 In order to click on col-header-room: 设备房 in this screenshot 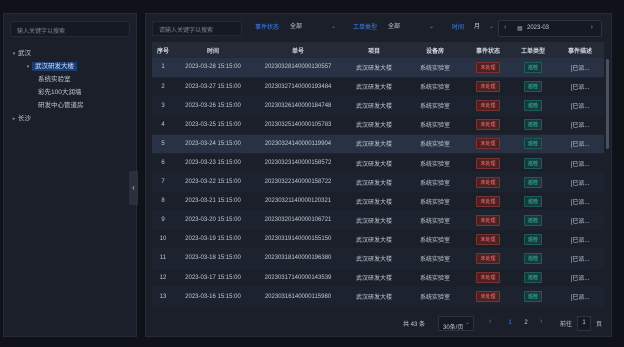, I will do `click(435, 50)`.